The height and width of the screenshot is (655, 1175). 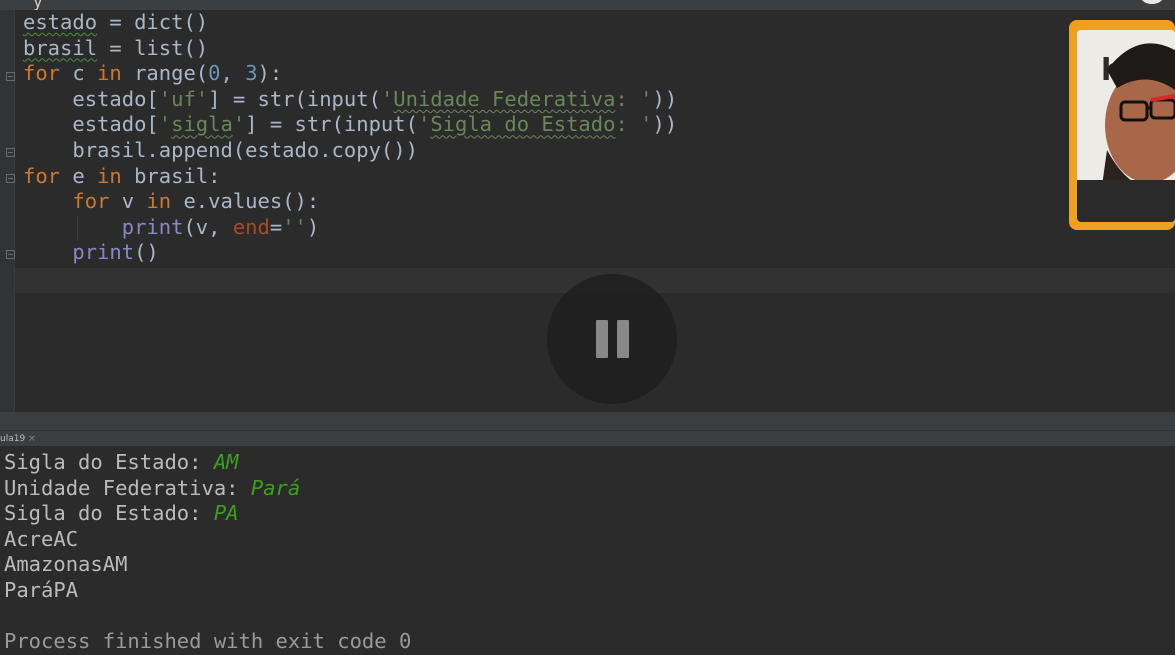 I want to click on console-exit-message: Process finished with exit code 0, so click(x=208, y=641).